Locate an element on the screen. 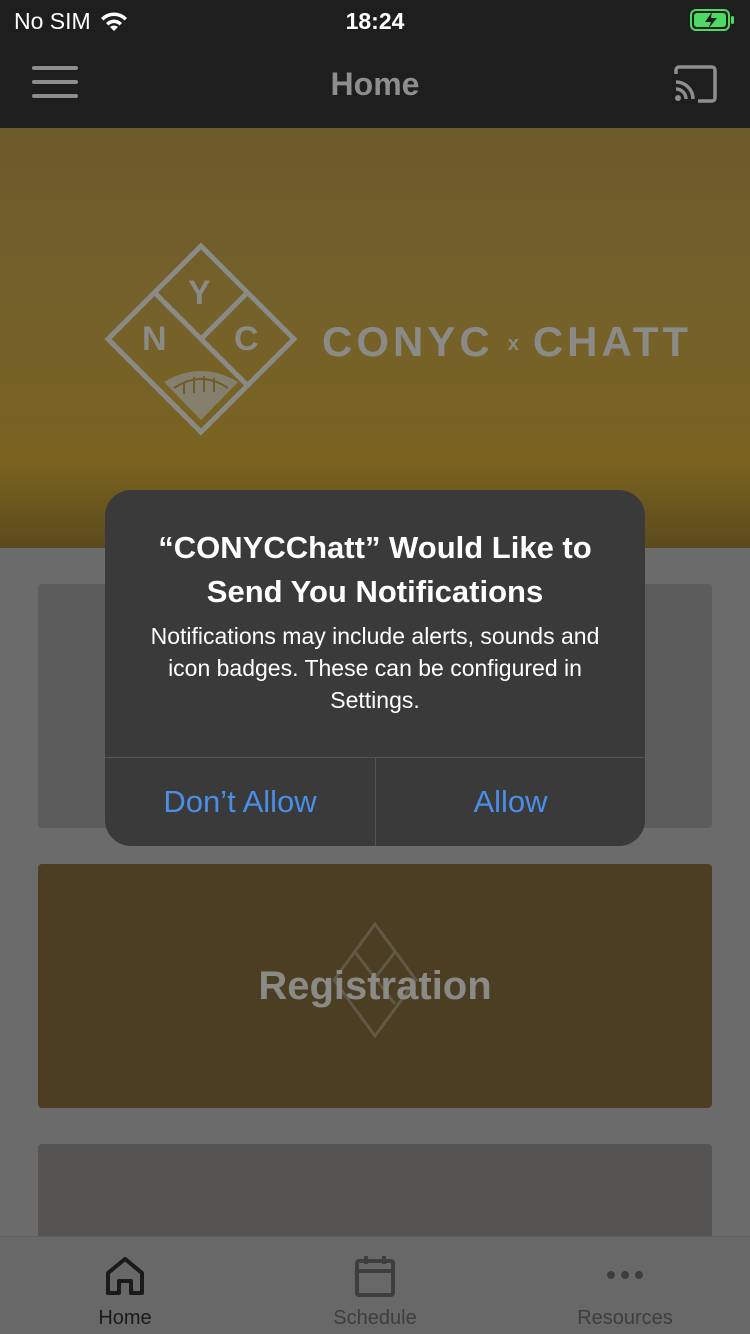  clock: 18:24 is located at coordinates (375, 21).